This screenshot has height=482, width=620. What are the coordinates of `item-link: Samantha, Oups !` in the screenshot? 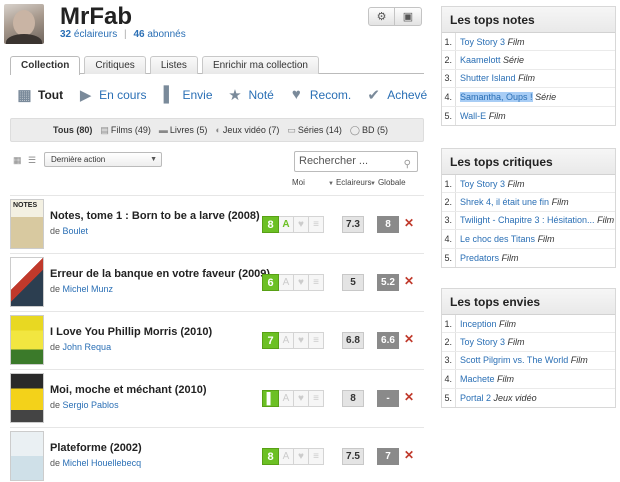 It's located at (496, 96).